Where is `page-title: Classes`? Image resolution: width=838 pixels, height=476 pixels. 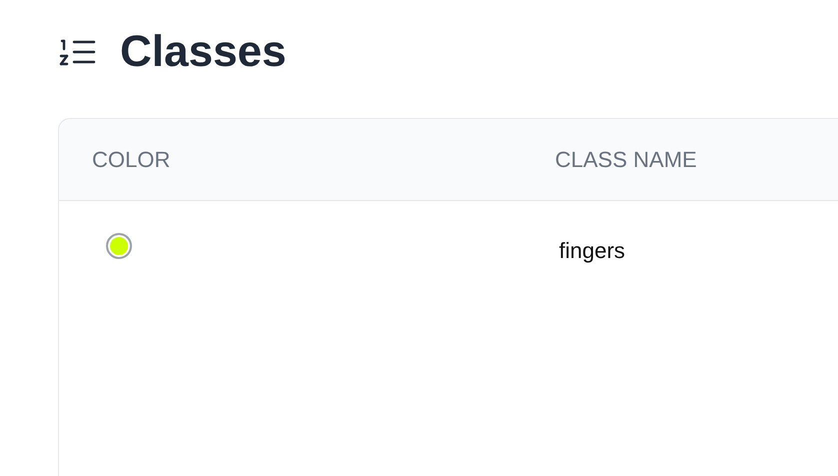 page-title: Classes is located at coordinates (203, 52).